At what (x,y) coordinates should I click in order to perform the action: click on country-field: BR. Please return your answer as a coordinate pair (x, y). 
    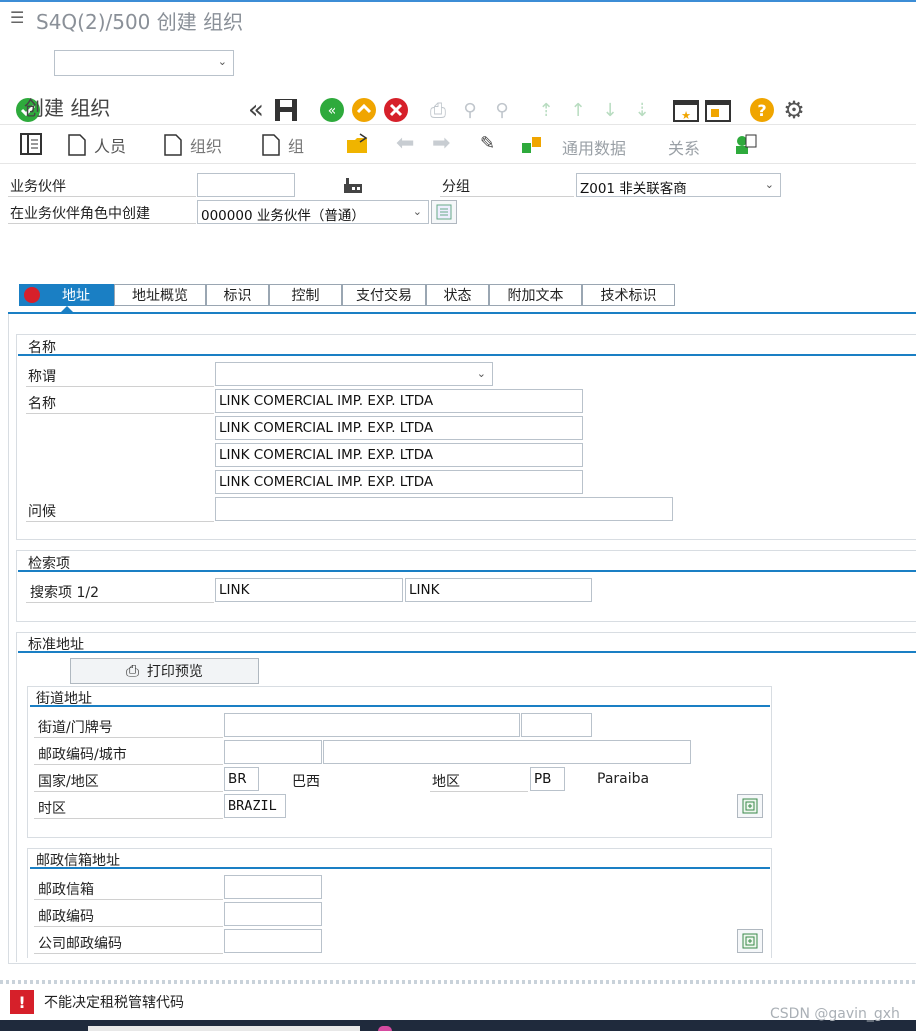
    Looking at the image, I should click on (241, 779).